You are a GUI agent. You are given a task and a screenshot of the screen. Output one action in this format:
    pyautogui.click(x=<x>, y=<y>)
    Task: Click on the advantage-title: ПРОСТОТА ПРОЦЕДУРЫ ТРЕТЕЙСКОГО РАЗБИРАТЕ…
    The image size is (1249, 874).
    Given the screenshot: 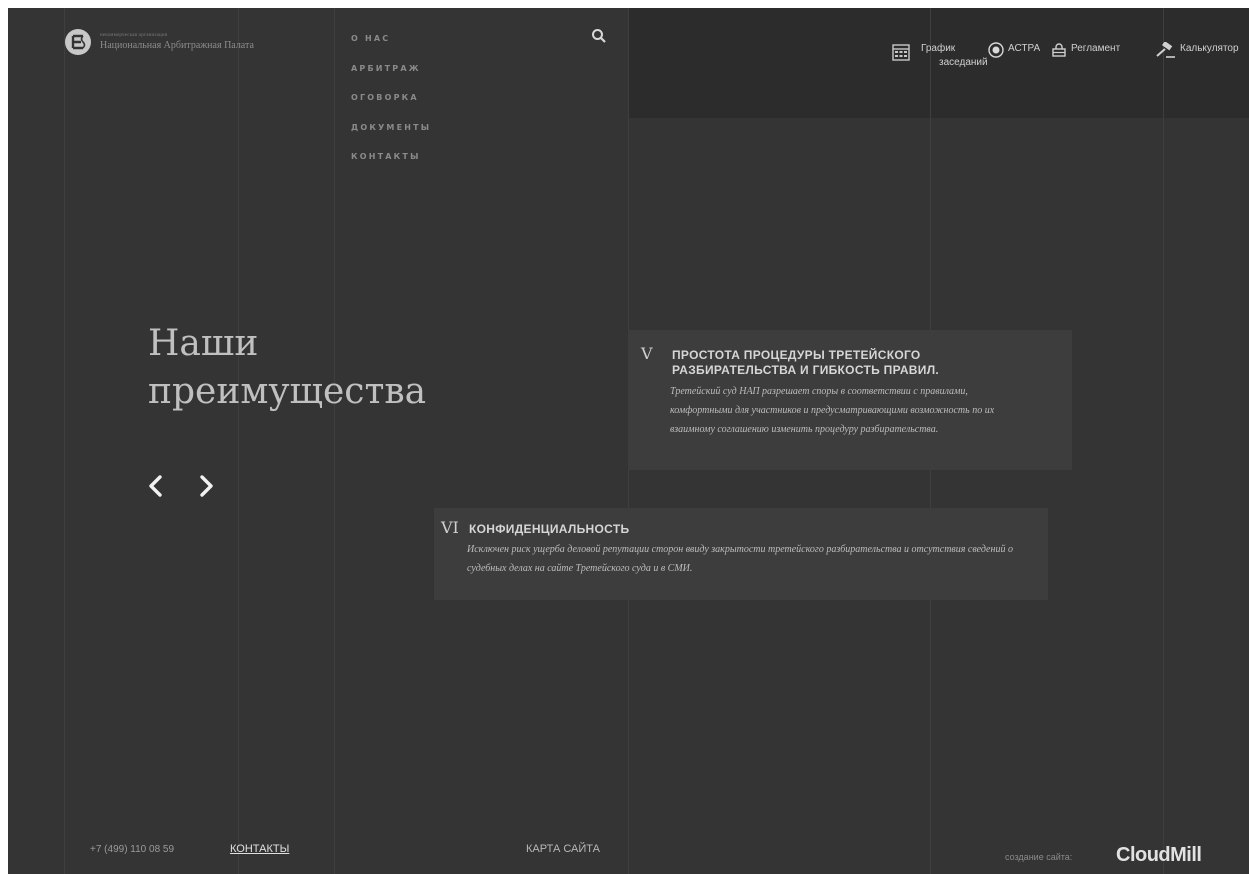 What is the action you would take?
    pyautogui.click(x=806, y=362)
    